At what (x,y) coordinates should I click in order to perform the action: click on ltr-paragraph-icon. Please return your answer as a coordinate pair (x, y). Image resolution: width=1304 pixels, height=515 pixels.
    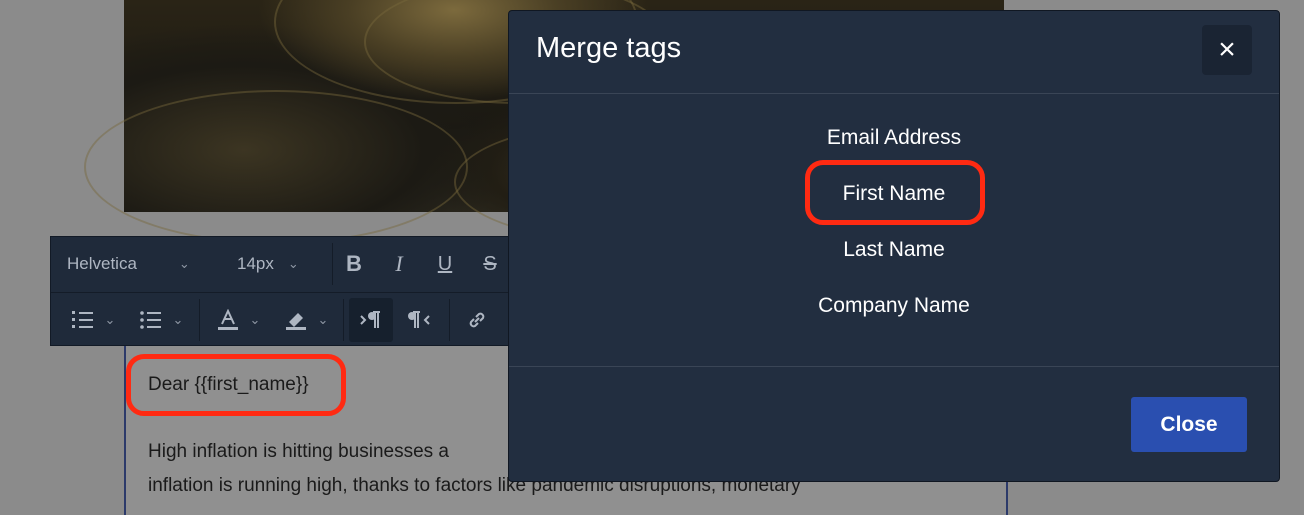
    Looking at the image, I should click on (370, 319).